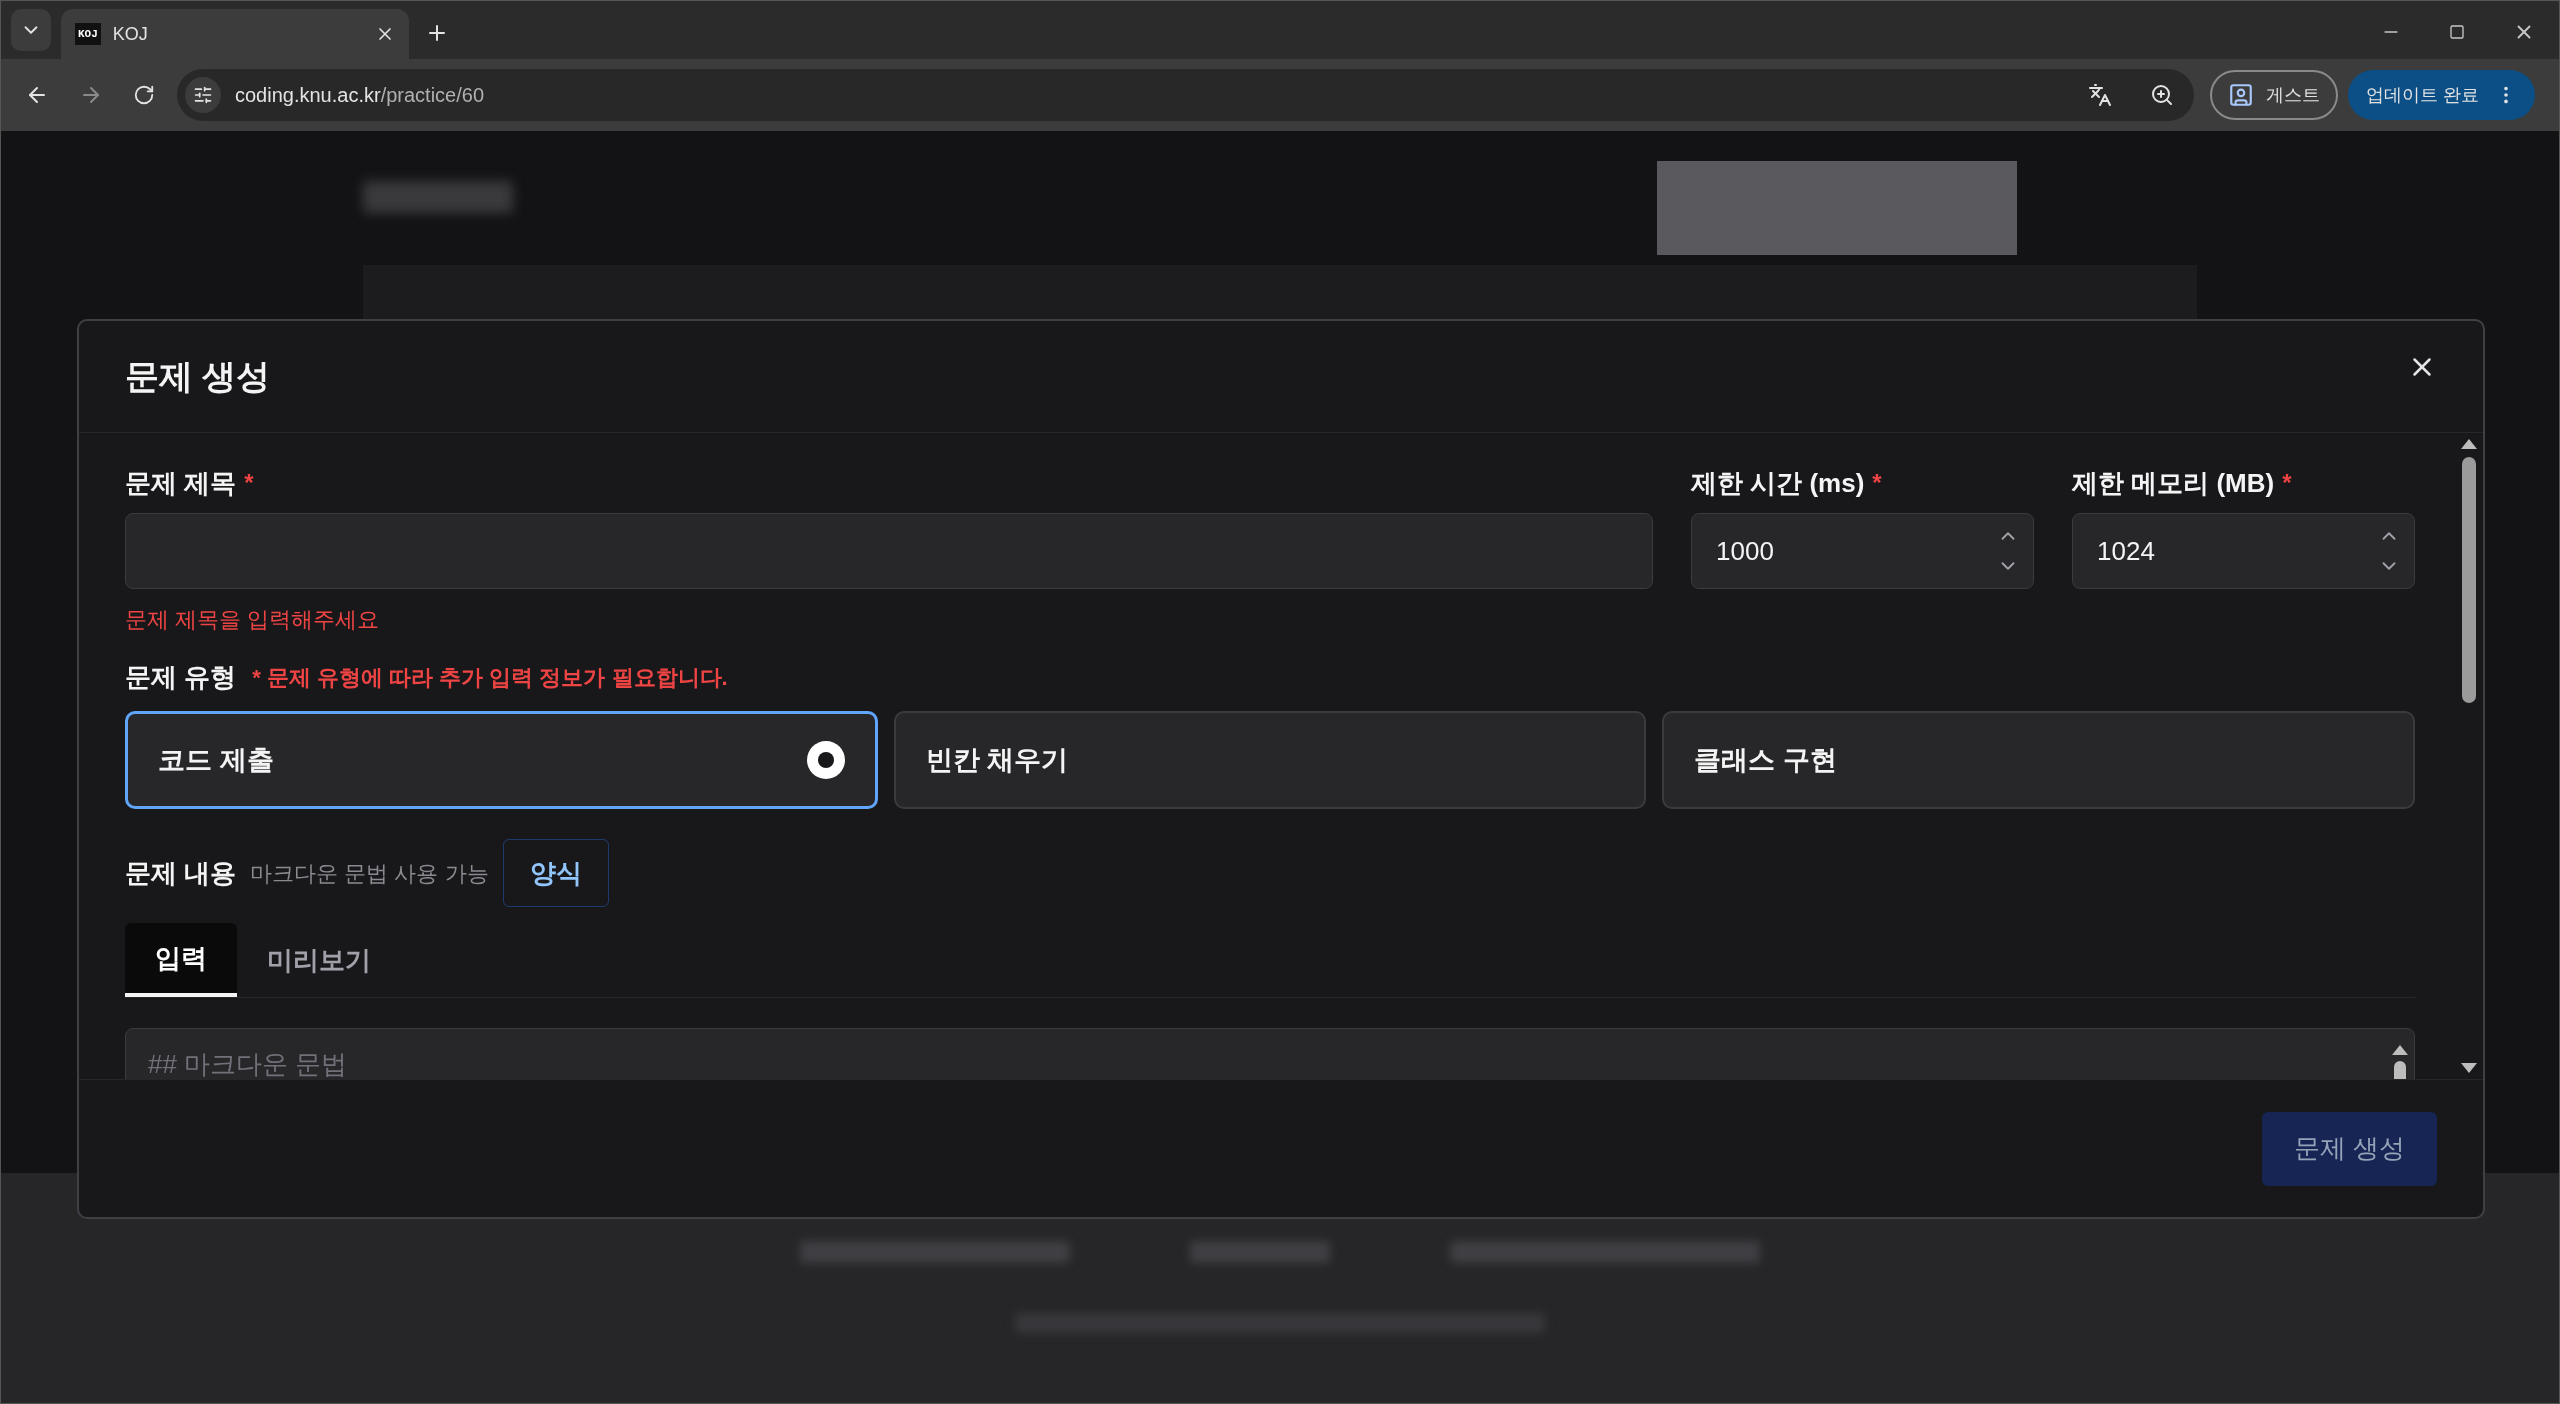 Image resolution: width=2560 pixels, height=1404 pixels. I want to click on field-label: 제한 메모리 (MB), so click(2173, 483).